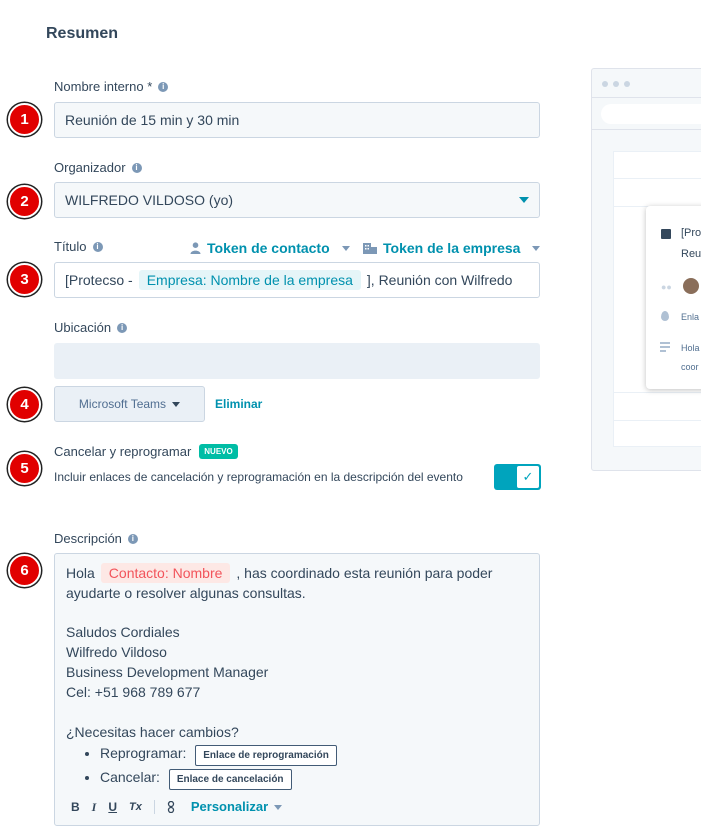 The image size is (701, 834). What do you see at coordinates (24, 201) in the screenshot?
I see `step-badge-2: 2` at bounding box center [24, 201].